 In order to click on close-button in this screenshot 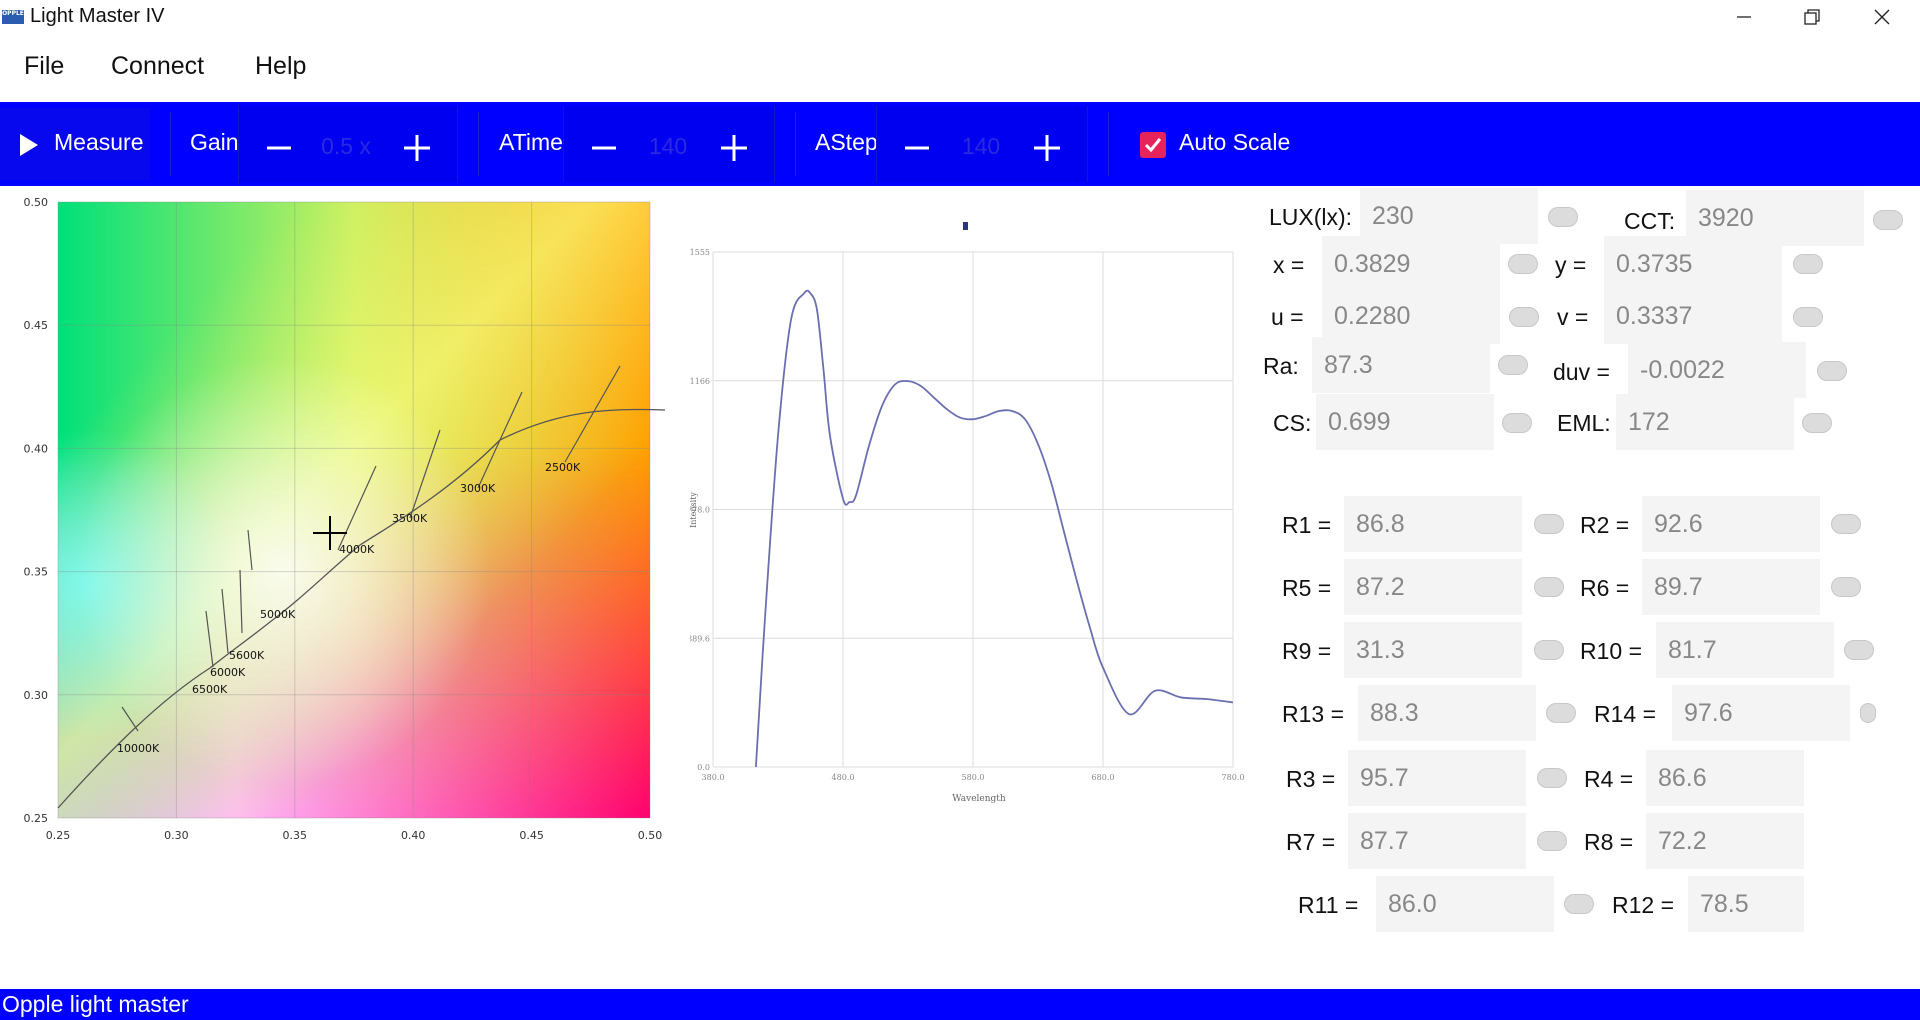, I will do `click(1882, 17)`.